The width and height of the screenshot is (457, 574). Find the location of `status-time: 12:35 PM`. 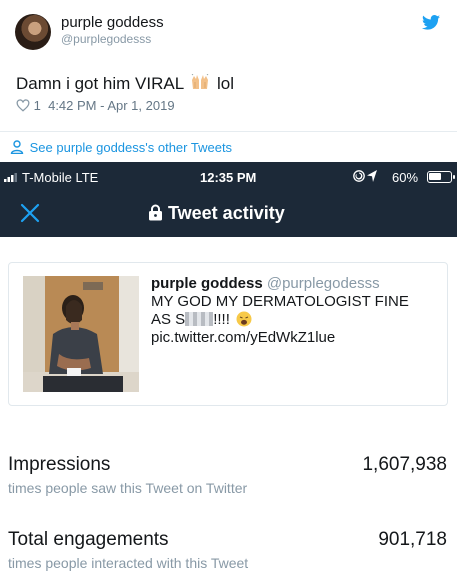

status-time: 12:35 PM is located at coordinates (228, 177).